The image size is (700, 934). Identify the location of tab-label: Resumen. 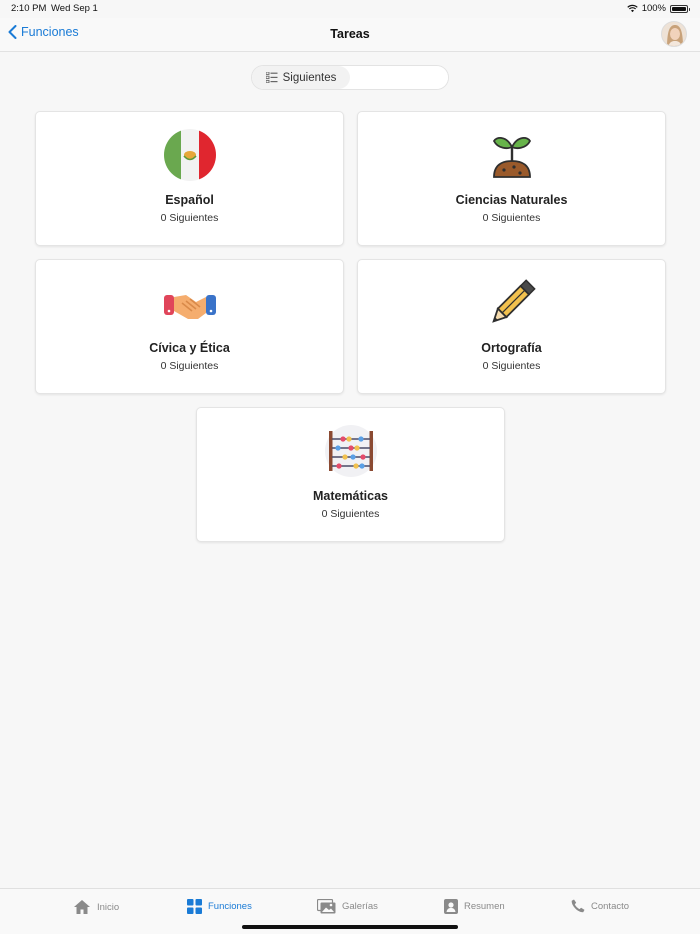
(484, 906).